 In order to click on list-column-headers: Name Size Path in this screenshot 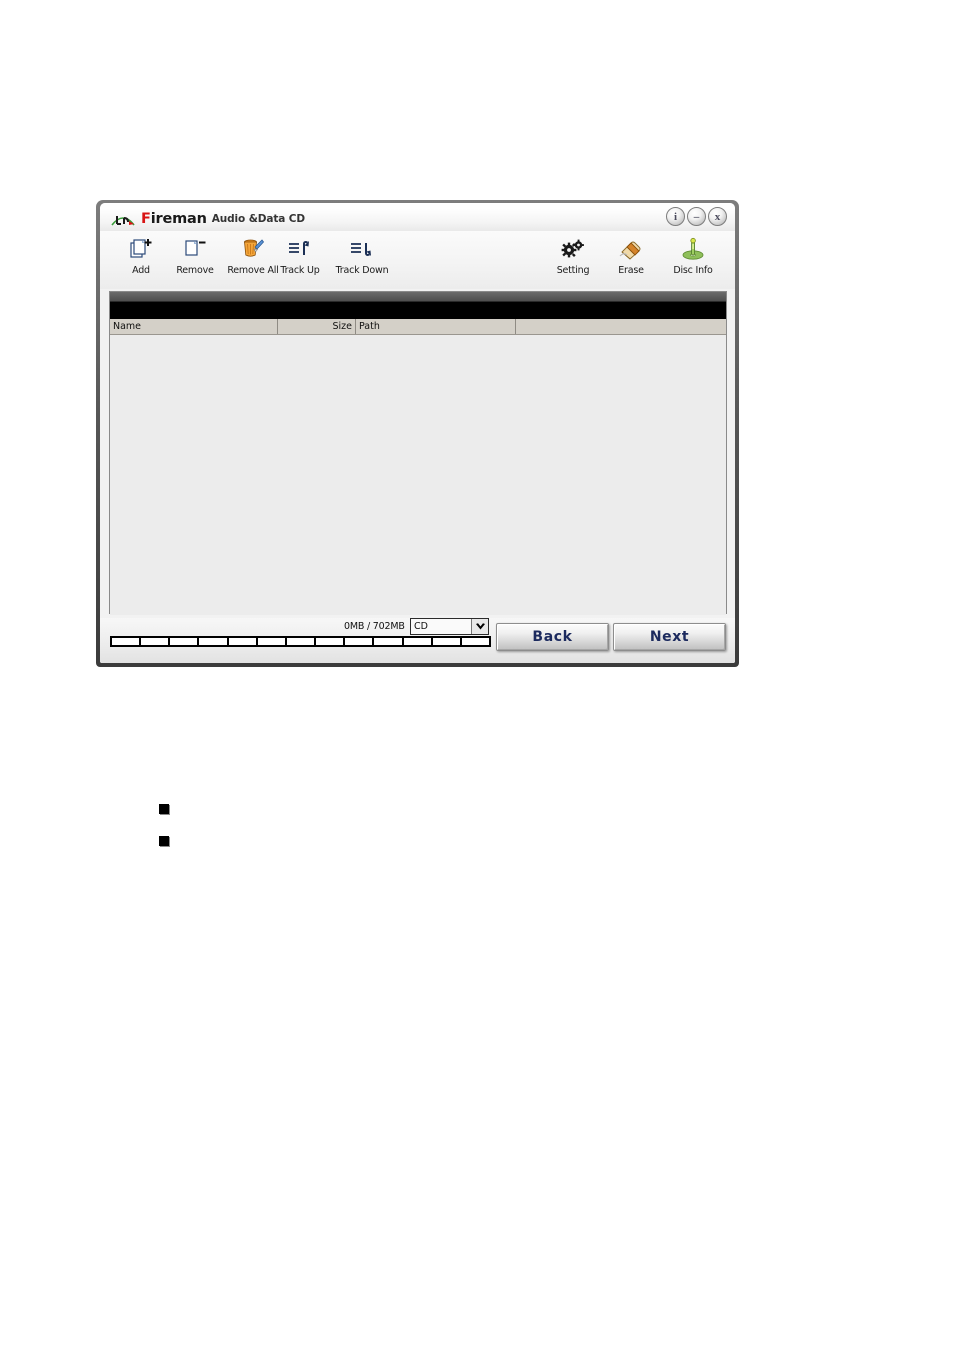, I will do `click(418, 327)`.